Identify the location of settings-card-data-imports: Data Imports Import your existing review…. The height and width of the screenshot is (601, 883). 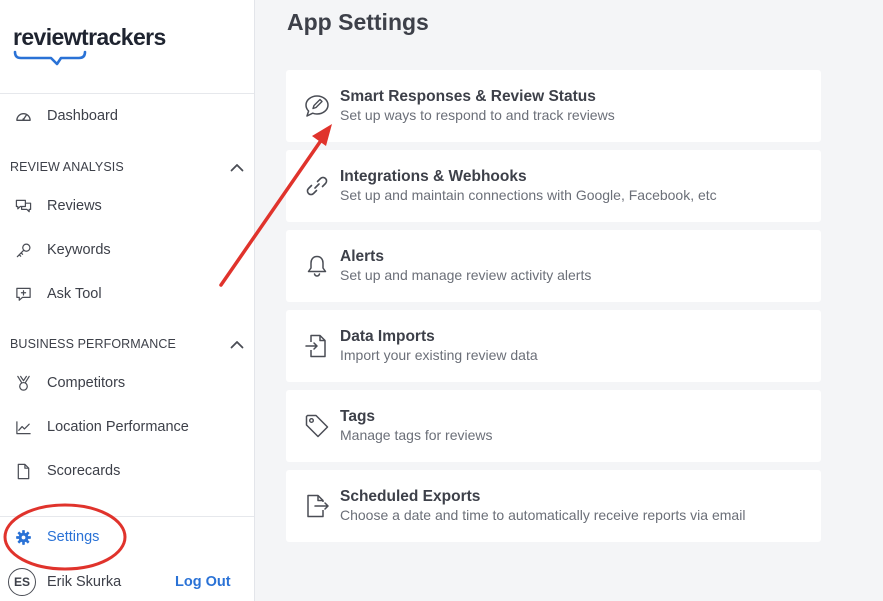
(553, 346).